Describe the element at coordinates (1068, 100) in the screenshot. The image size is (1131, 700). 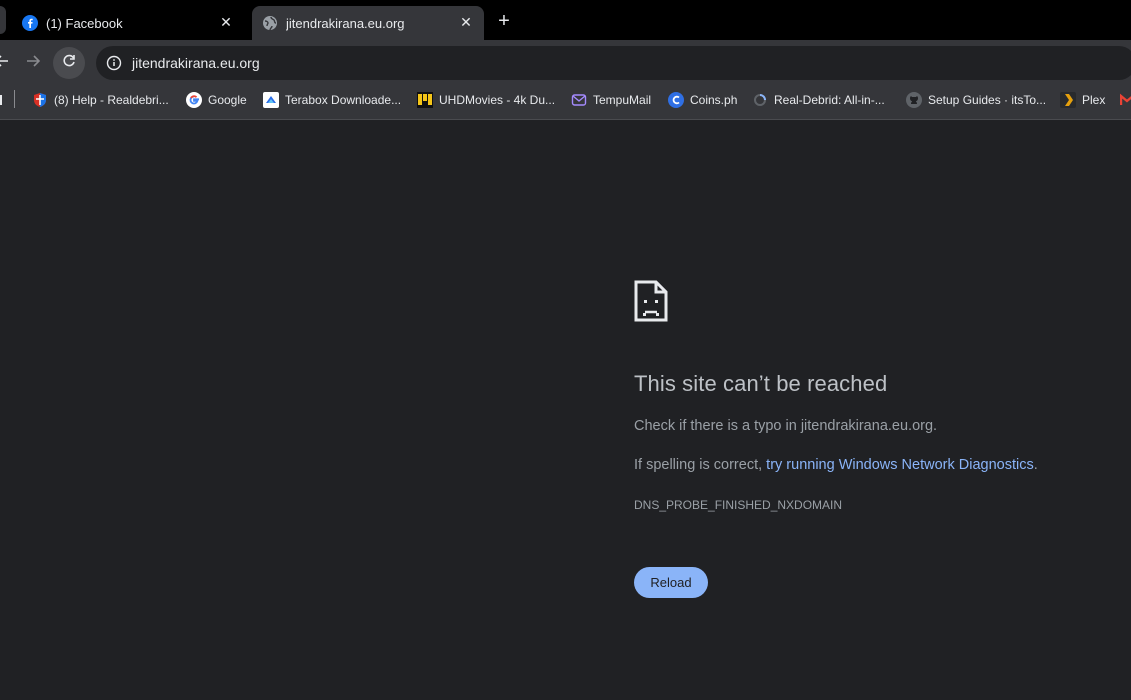
I see `plex-icon` at that location.